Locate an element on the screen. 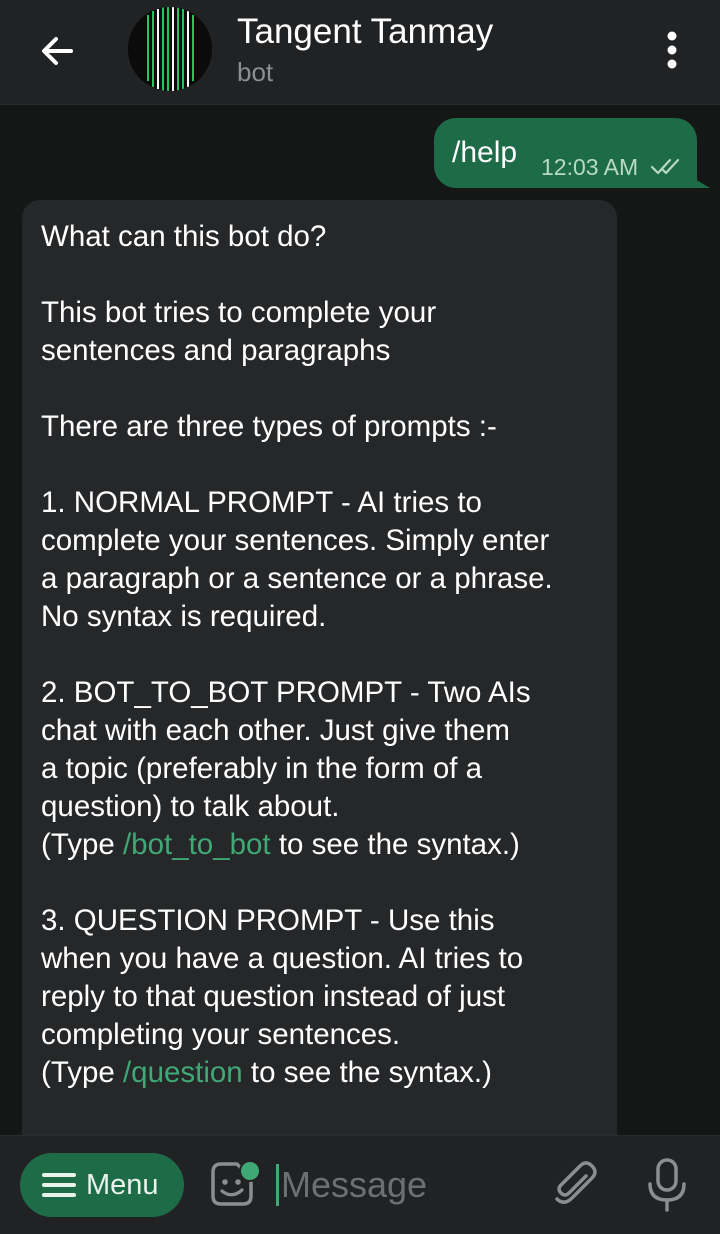 This screenshot has width=720, height=1234. message-timestamp: 12:03 AM is located at coordinates (590, 167).